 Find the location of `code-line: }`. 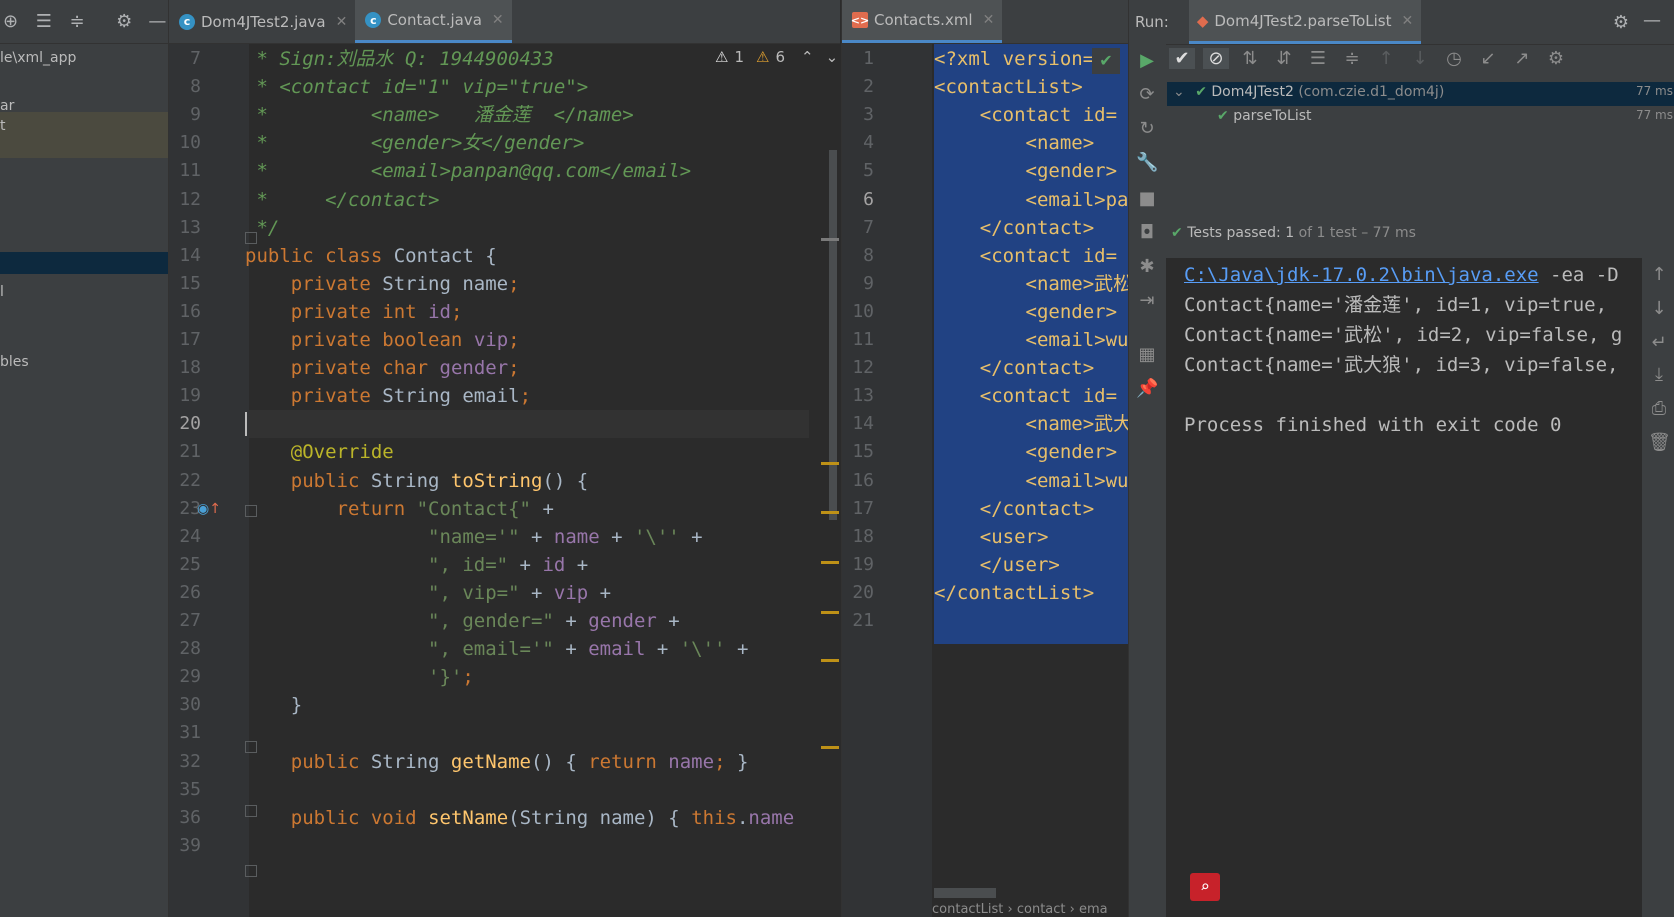

code-line: } is located at coordinates (273, 705).